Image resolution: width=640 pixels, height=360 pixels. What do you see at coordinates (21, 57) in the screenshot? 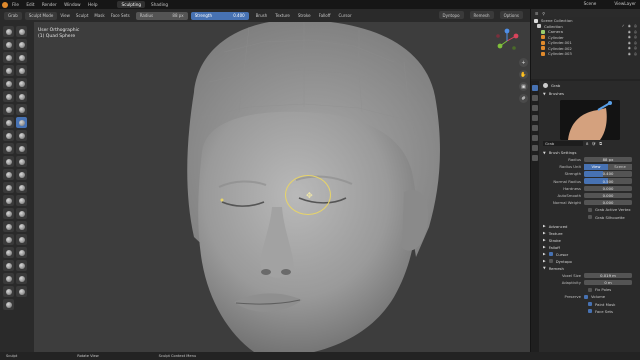
I see `layer-brush-tool` at bounding box center [21, 57].